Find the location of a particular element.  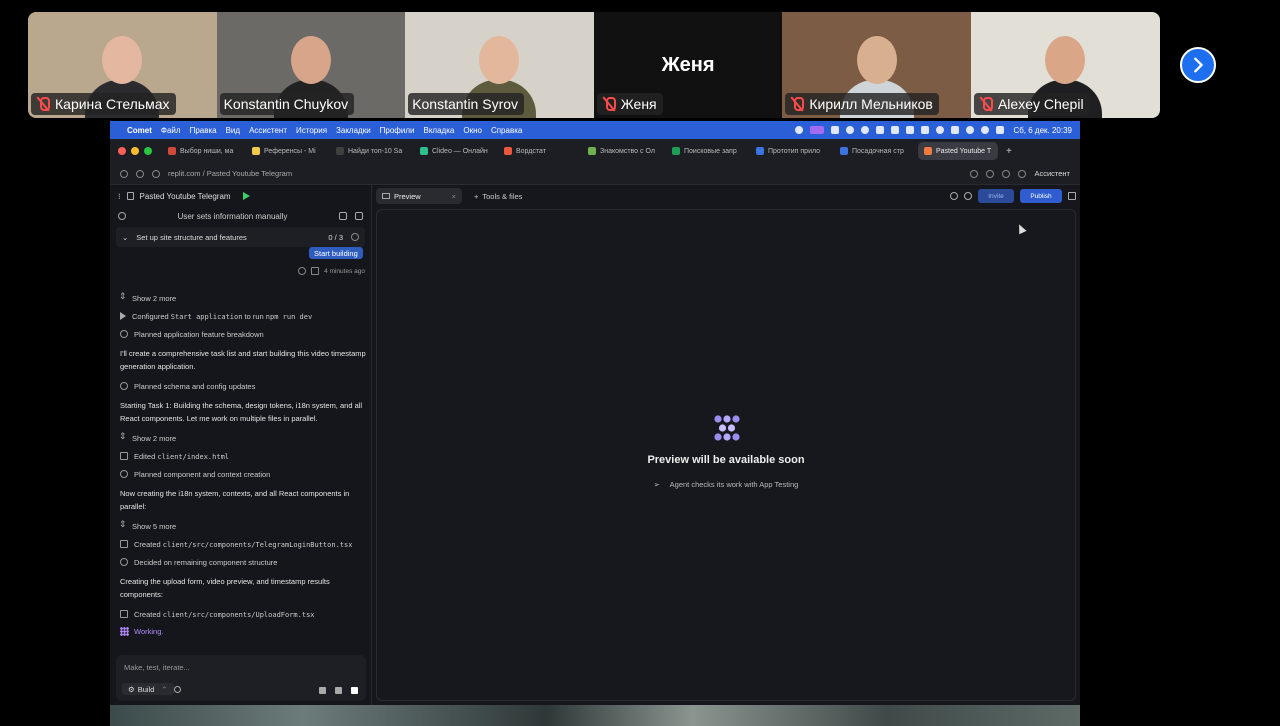

file-icon is located at coordinates (124, 544).